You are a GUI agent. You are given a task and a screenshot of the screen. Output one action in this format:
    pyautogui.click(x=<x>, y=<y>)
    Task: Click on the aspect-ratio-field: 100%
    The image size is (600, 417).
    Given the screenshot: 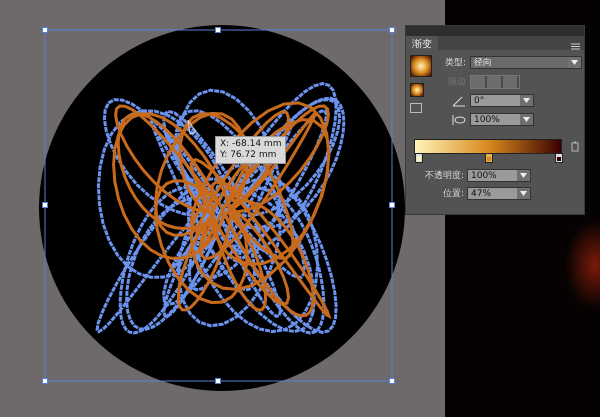 What is the action you would take?
    pyautogui.click(x=502, y=119)
    